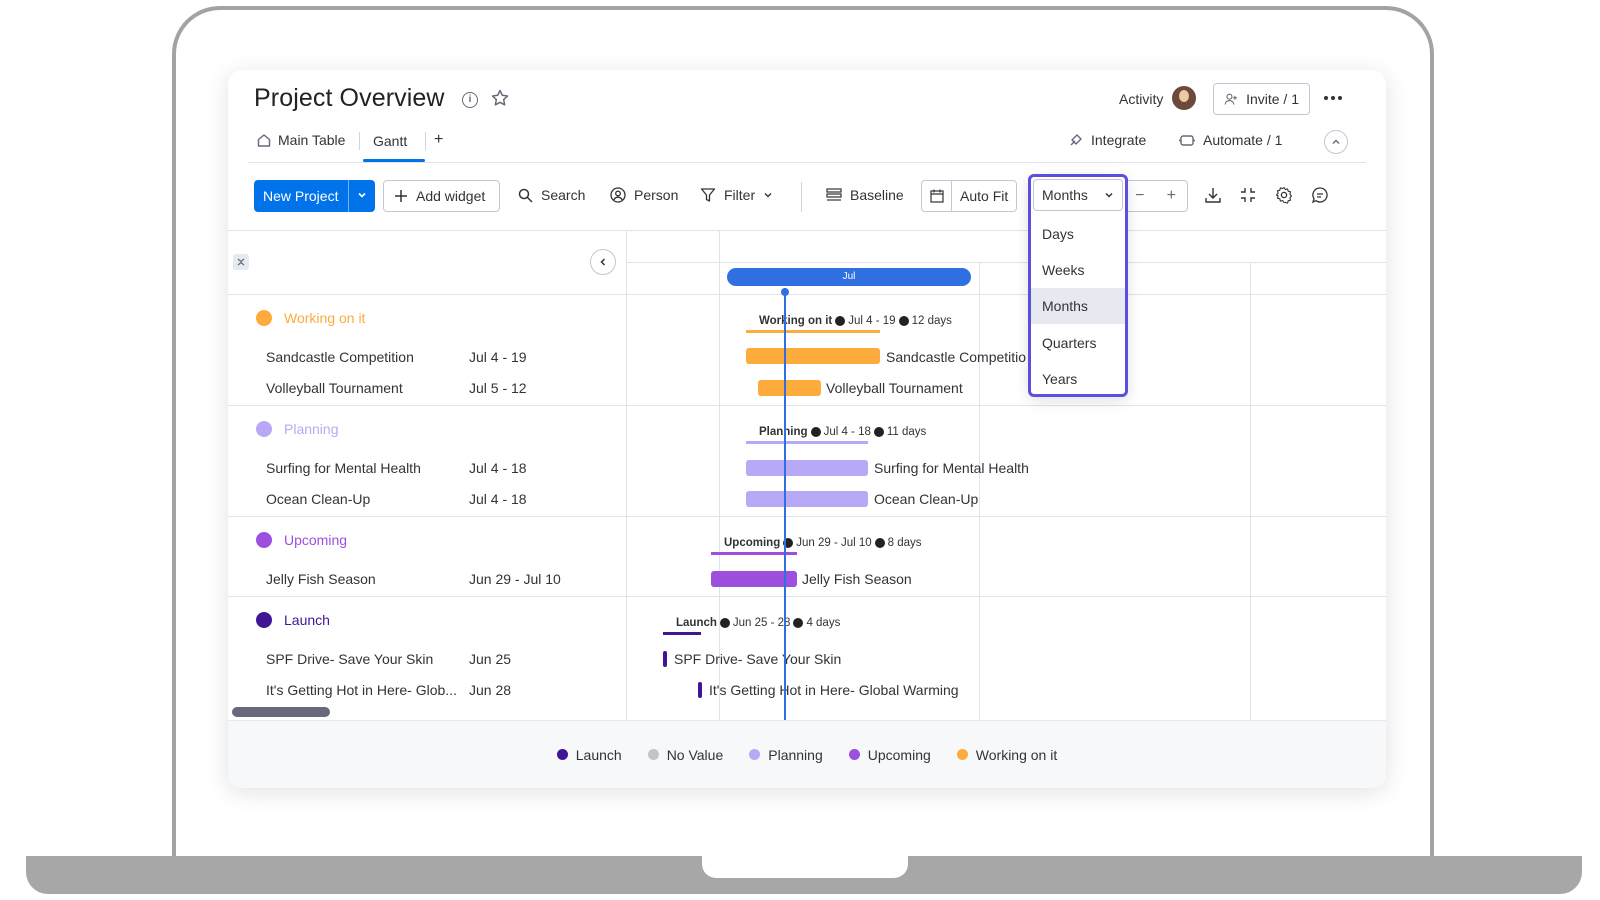 Image resolution: width=1600 pixels, height=900 pixels. I want to click on item-name: Jelly Fish Season, so click(321, 579).